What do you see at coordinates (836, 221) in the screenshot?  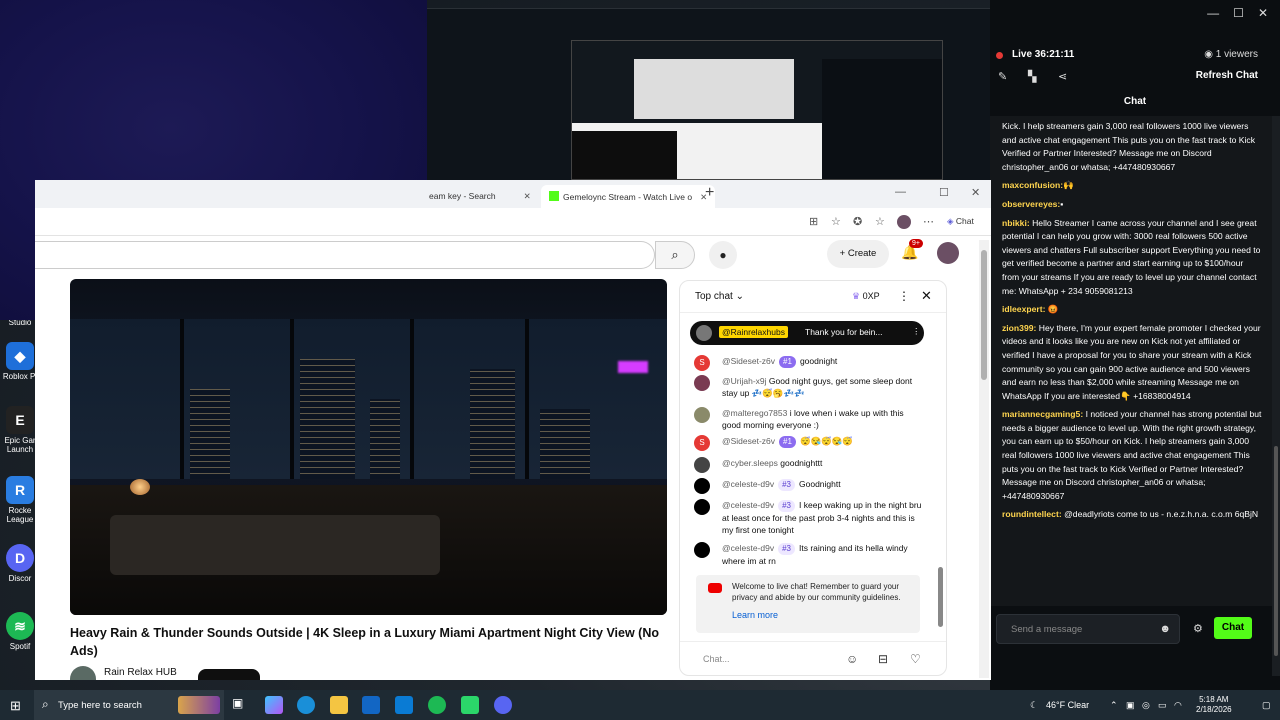 I see `favorite-icon: ☆` at bounding box center [836, 221].